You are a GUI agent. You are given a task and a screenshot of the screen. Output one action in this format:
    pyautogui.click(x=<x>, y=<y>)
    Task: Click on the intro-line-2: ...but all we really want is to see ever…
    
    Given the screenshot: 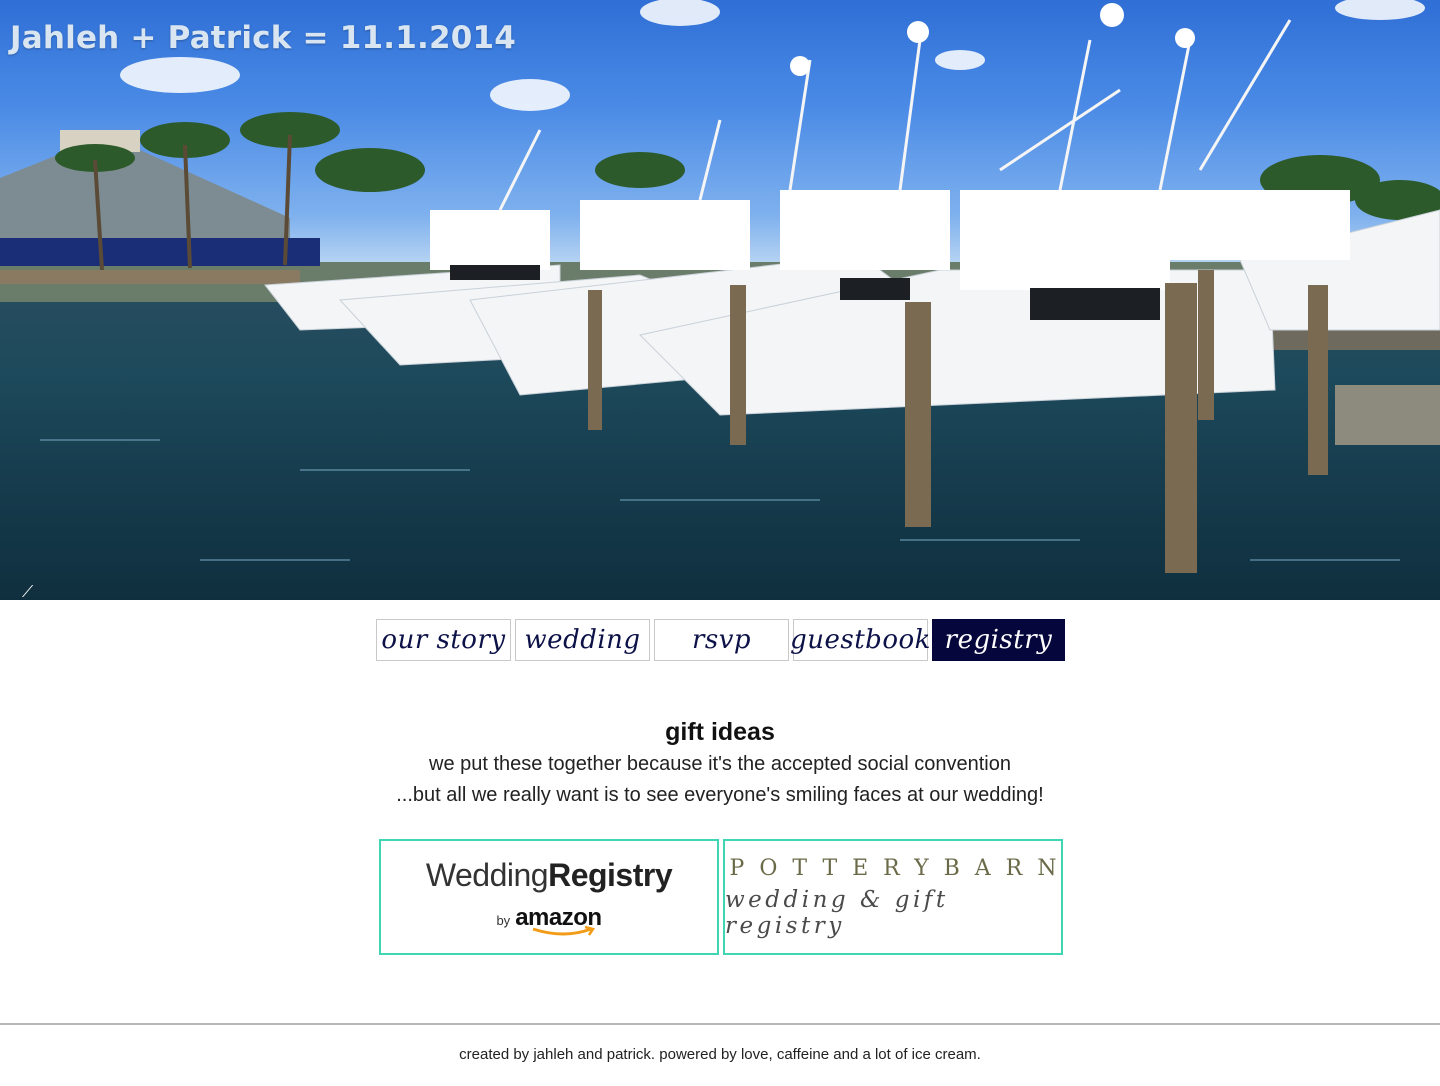 What is the action you would take?
    pyautogui.click(x=720, y=795)
    